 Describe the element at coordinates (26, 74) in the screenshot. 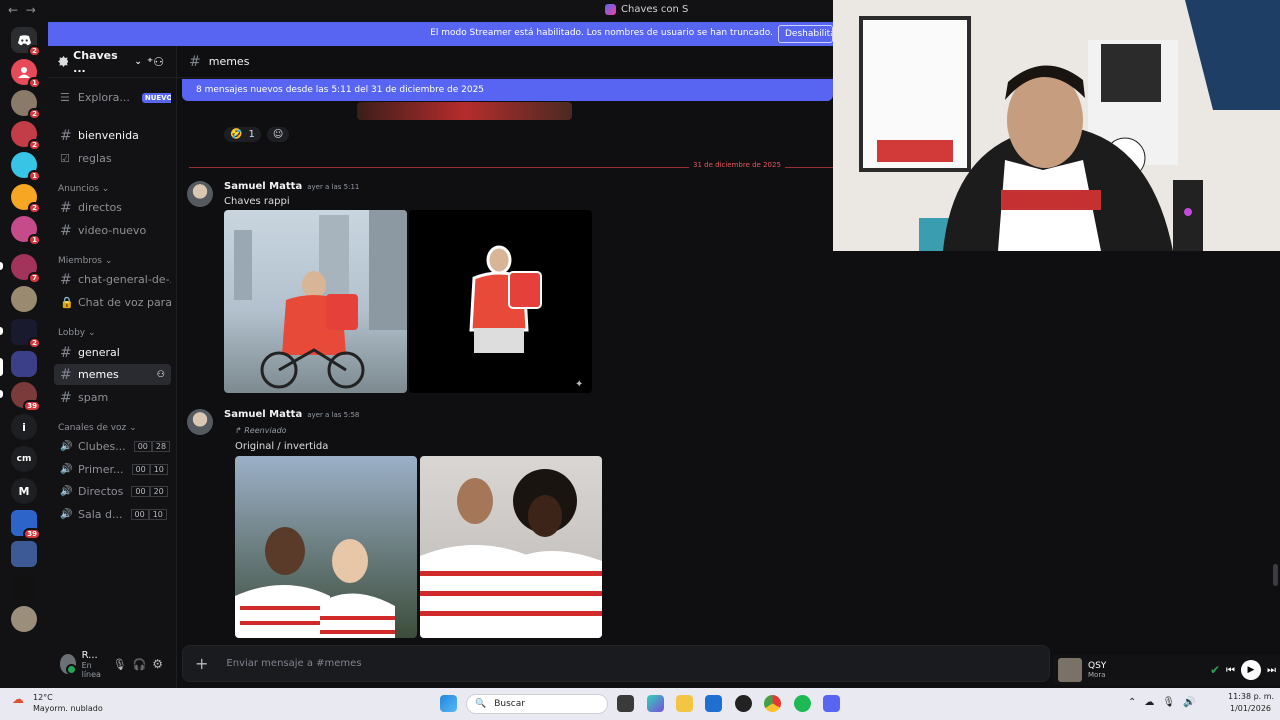

I see `server-dm: 1` at that location.